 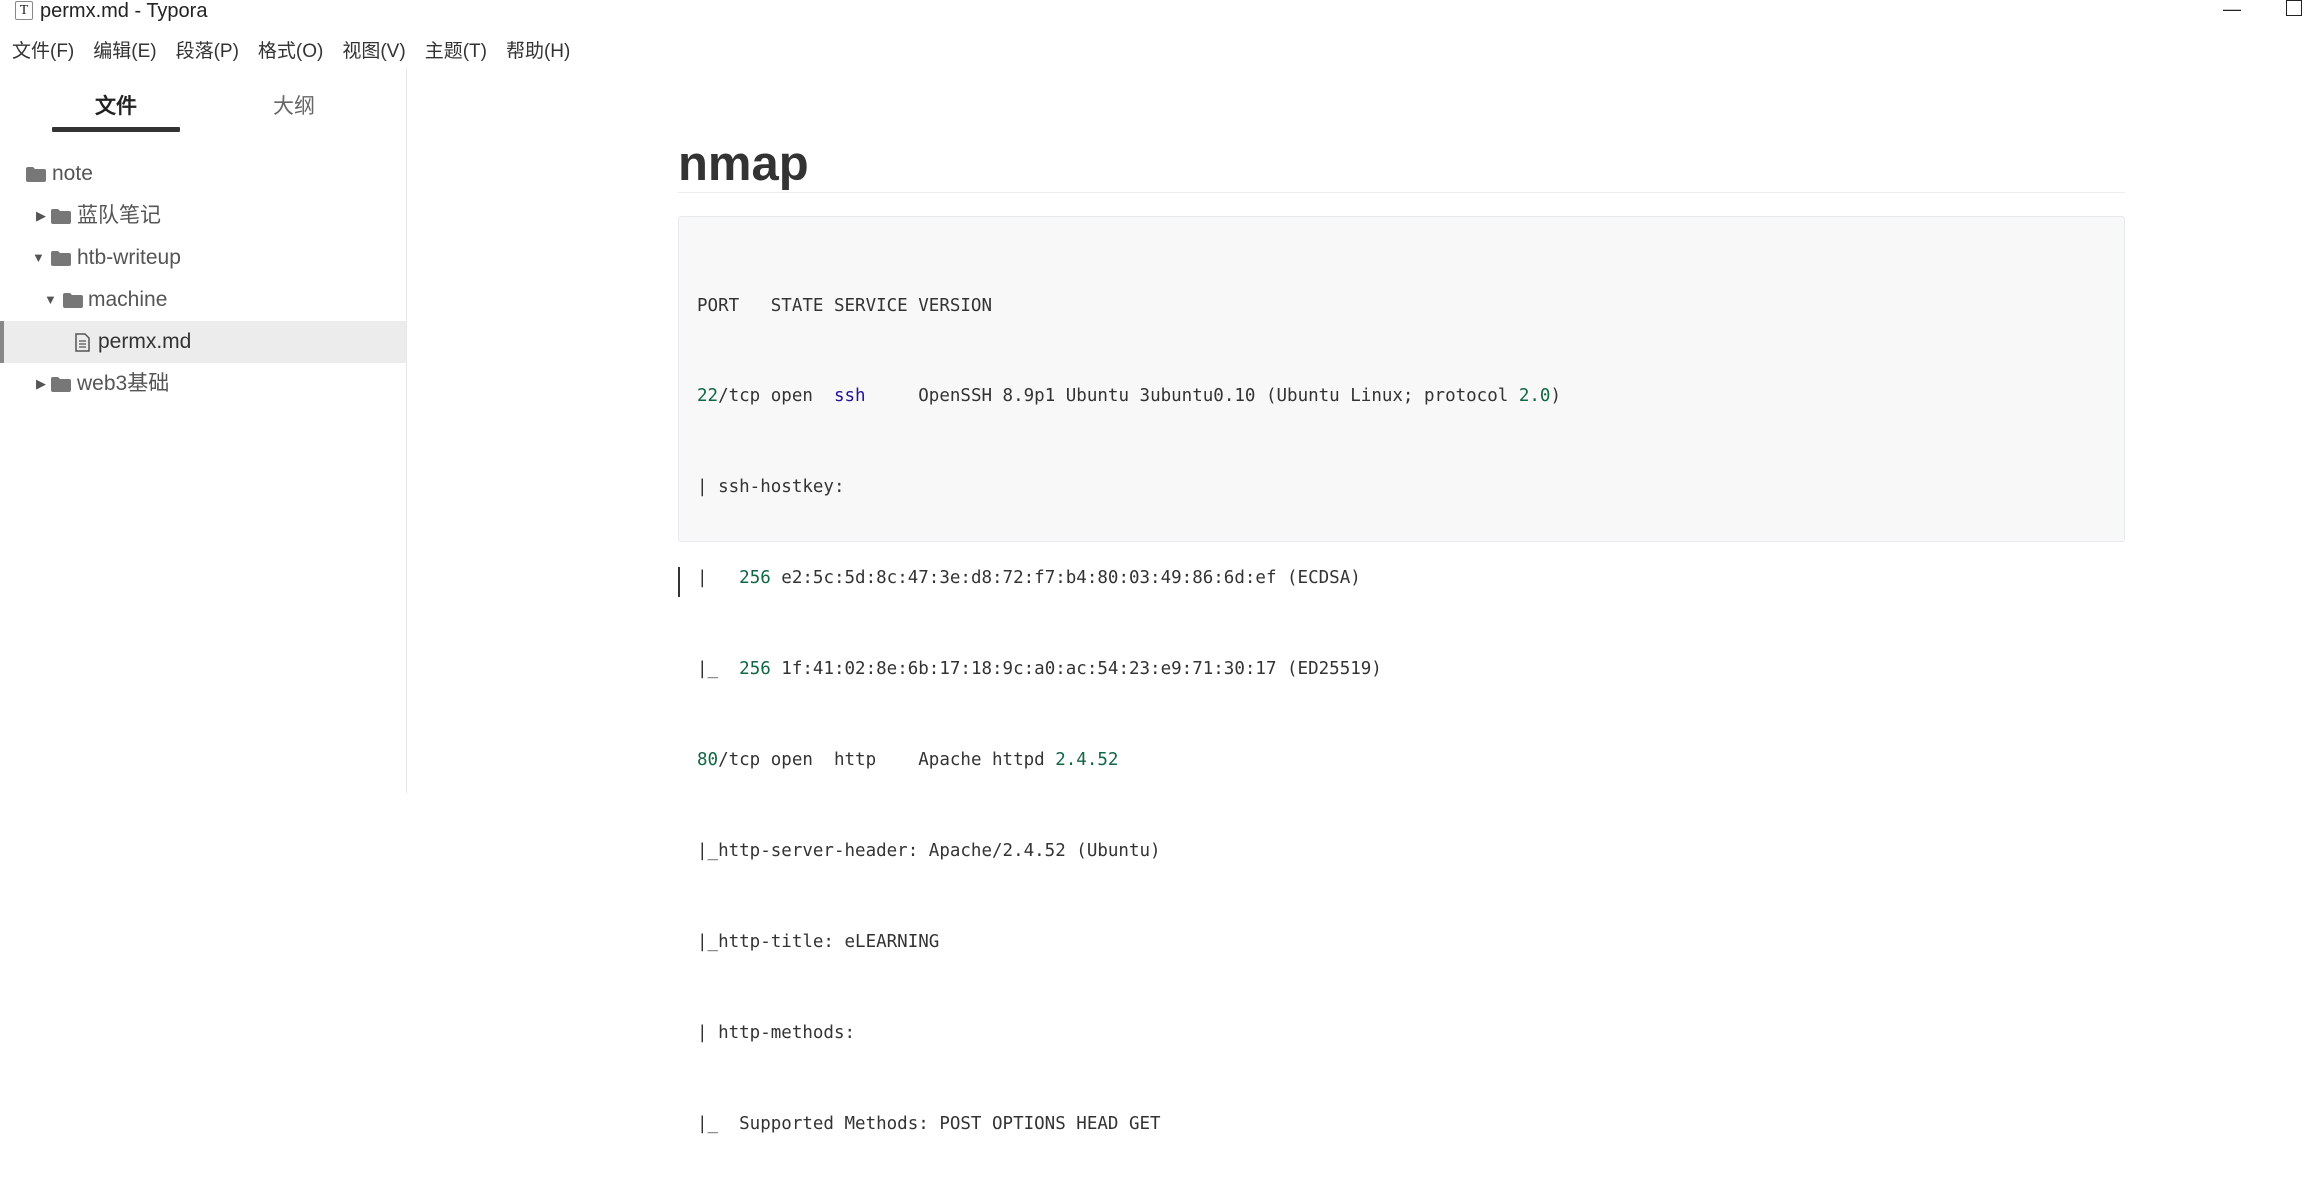 What do you see at coordinates (1155, 11) in the screenshot?
I see `title-bar: T permx.md - Typora —` at bounding box center [1155, 11].